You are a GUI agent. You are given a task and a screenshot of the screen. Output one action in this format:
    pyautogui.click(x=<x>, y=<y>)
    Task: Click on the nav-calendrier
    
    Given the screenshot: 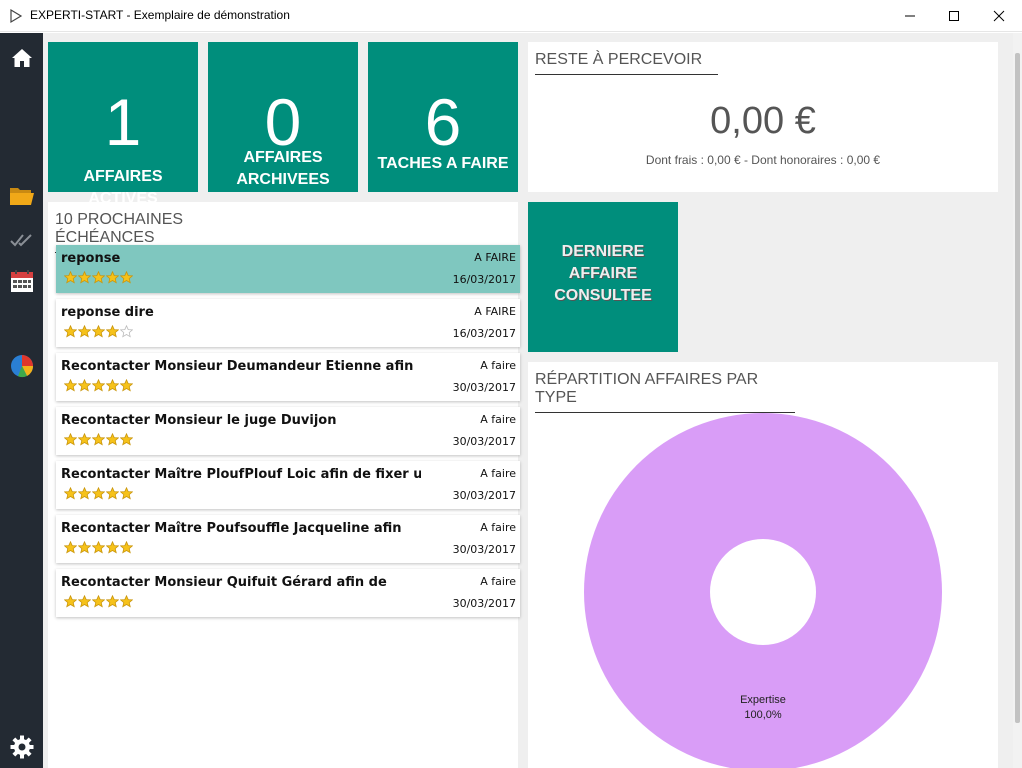 What is the action you would take?
    pyautogui.click(x=22, y=281)
    